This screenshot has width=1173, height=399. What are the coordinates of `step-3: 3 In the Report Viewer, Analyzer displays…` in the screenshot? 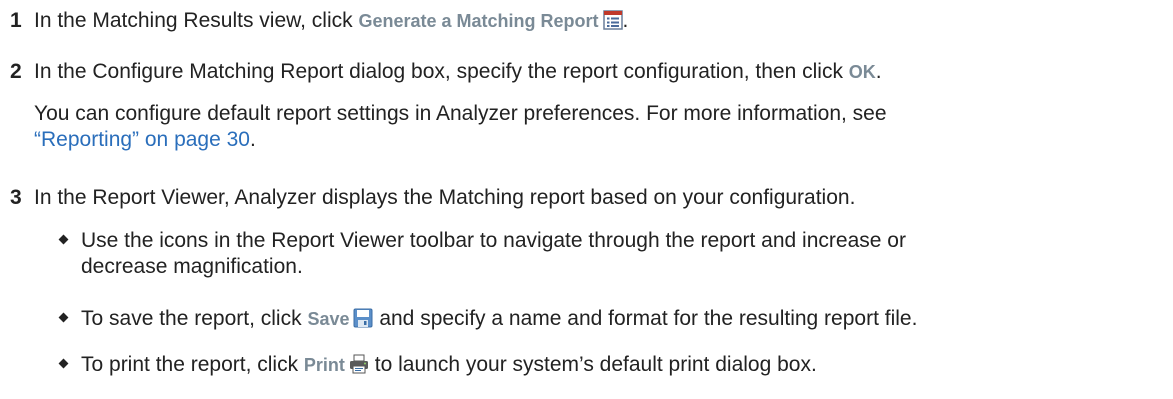 It's located at (432, 198).